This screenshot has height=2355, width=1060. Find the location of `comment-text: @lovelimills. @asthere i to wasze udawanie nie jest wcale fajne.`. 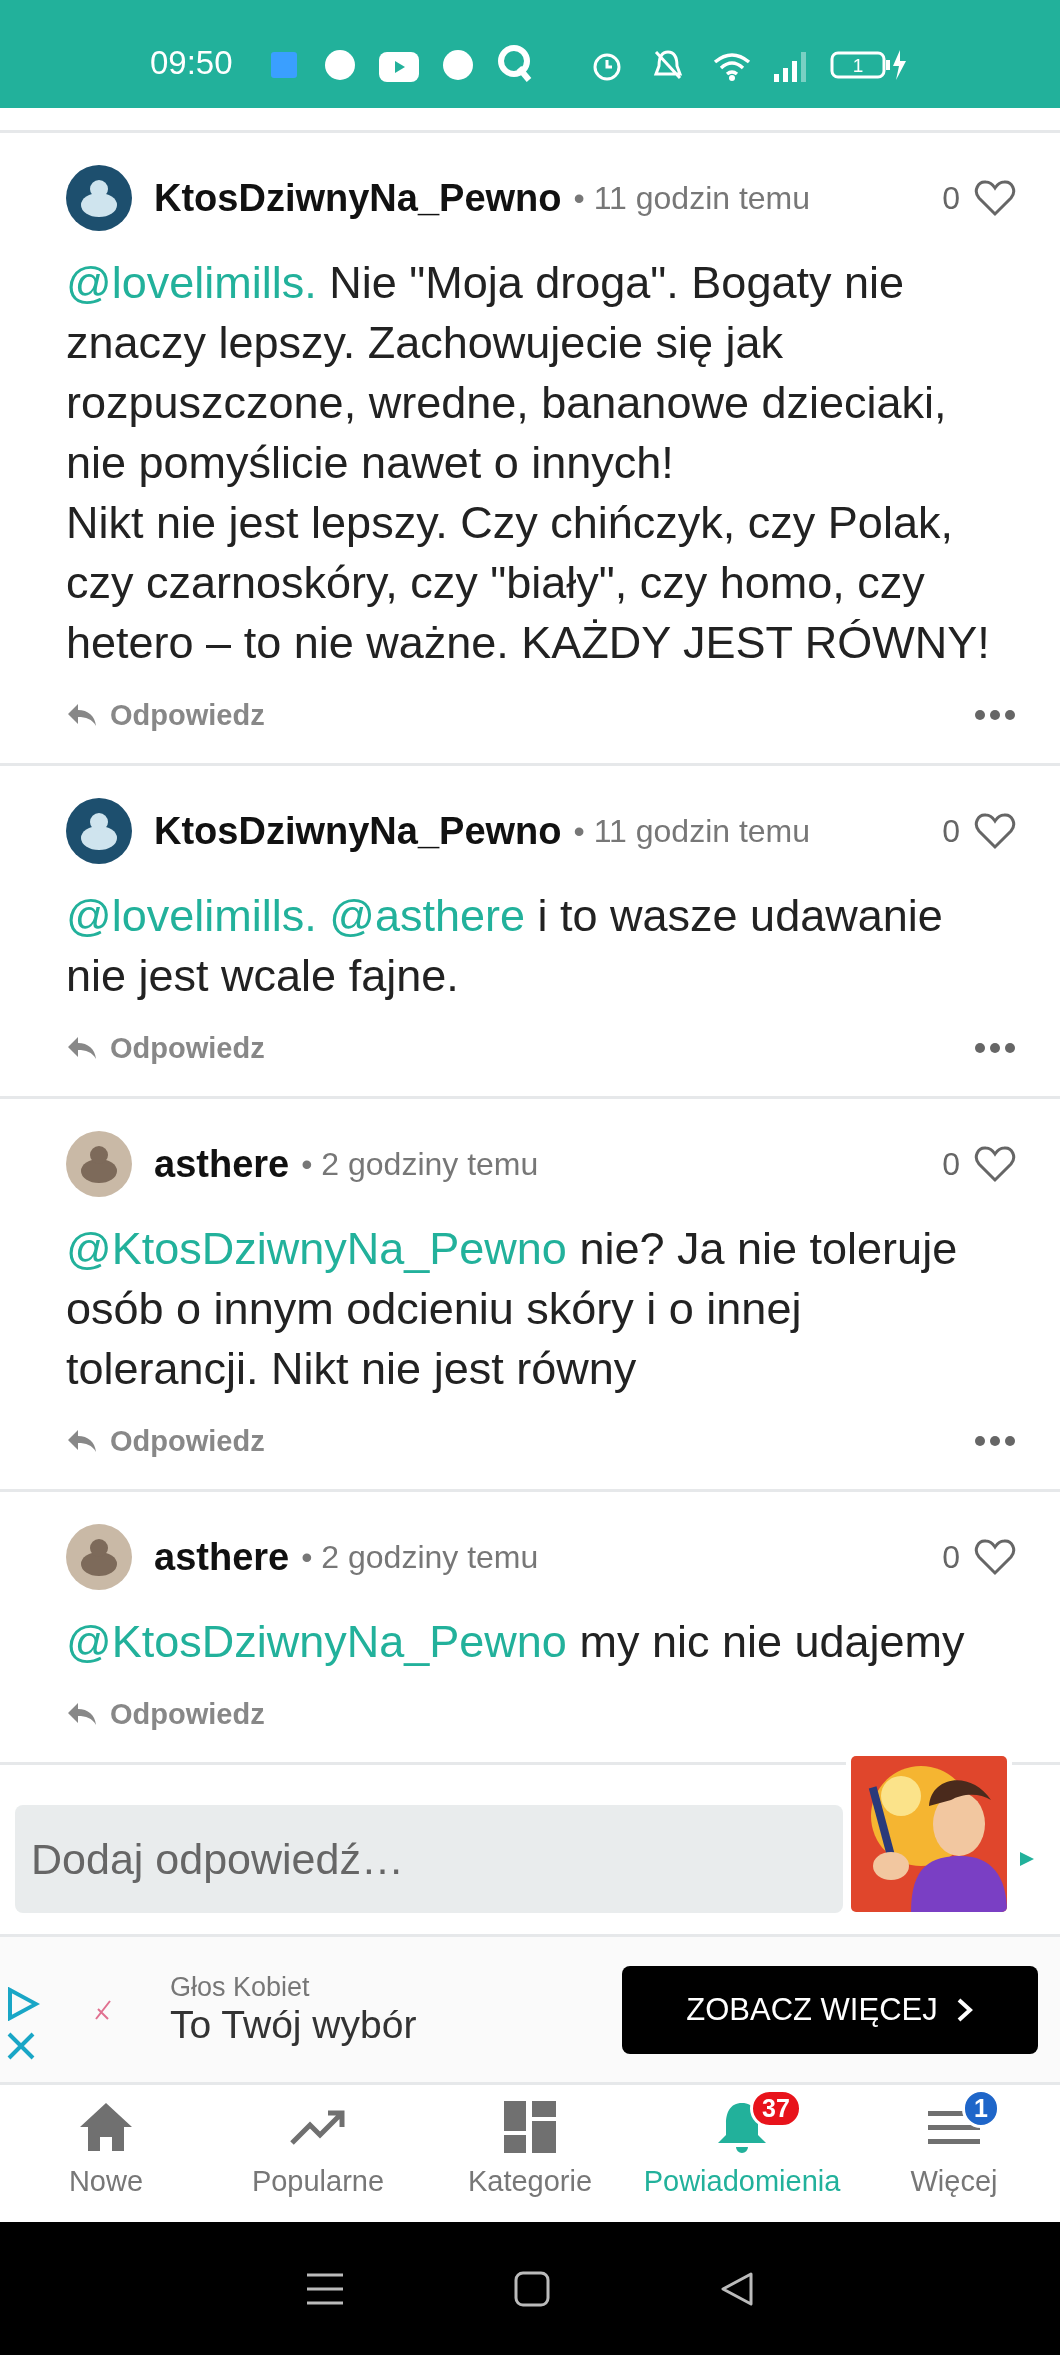

comment-text: @lovelimills. @asthere i to wasze udawanie nie jest wcale fajne. is located at coordinates (505, 946).